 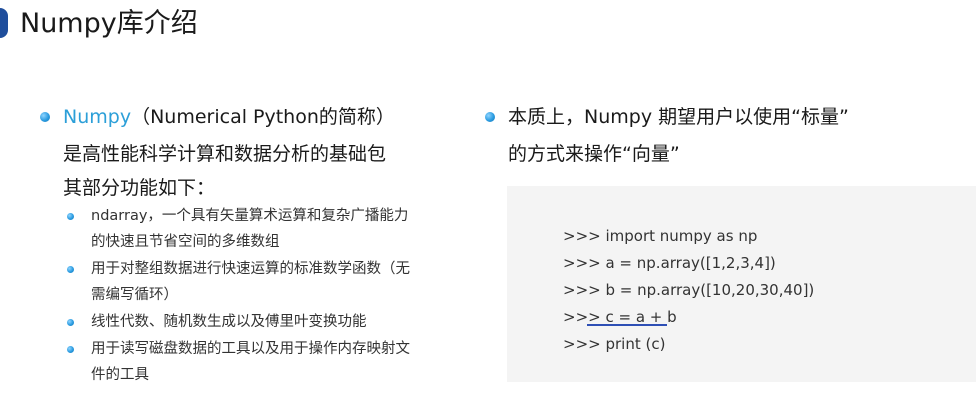 What do you see at coordinates (594, 154) in the screenshot?
I see `right-line-2: 的方式来操作“向量”` at bounding box center [594, 154].